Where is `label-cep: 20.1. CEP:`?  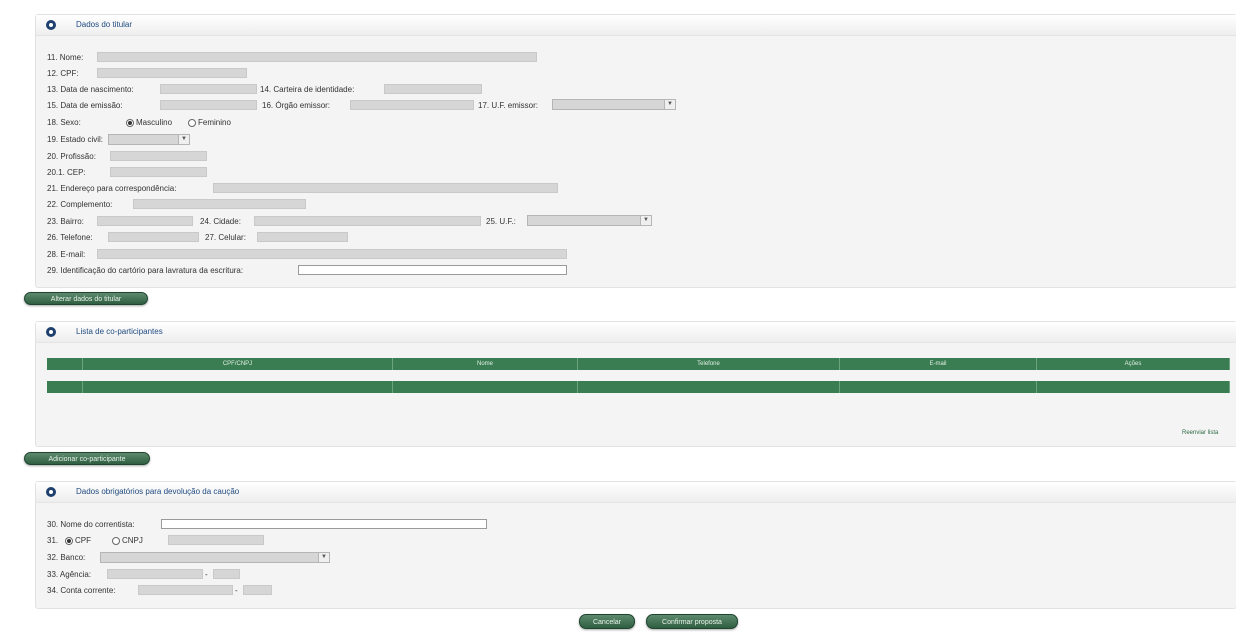 label-cep: 20.1. CEP: is located at coordinates (66, 172).